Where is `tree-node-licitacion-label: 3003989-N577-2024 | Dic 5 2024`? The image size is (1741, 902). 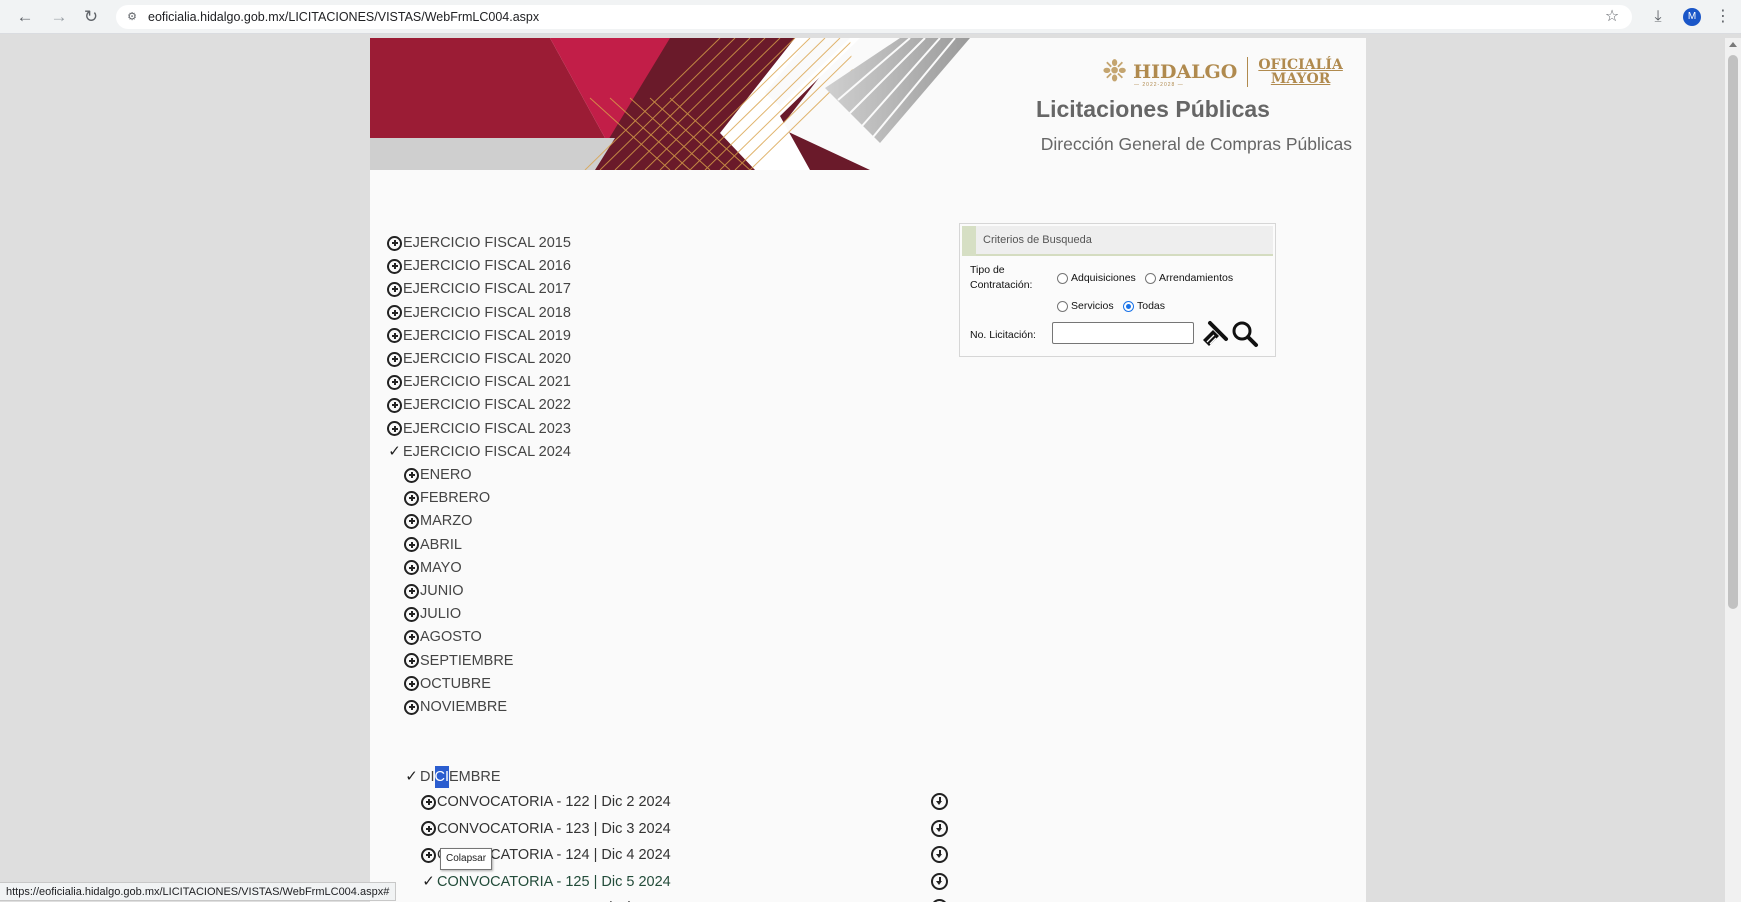
tree-node-licitacion-label: 3003989-N577-2024 | Dic 5 2024 is located at coordinates (579, 899).